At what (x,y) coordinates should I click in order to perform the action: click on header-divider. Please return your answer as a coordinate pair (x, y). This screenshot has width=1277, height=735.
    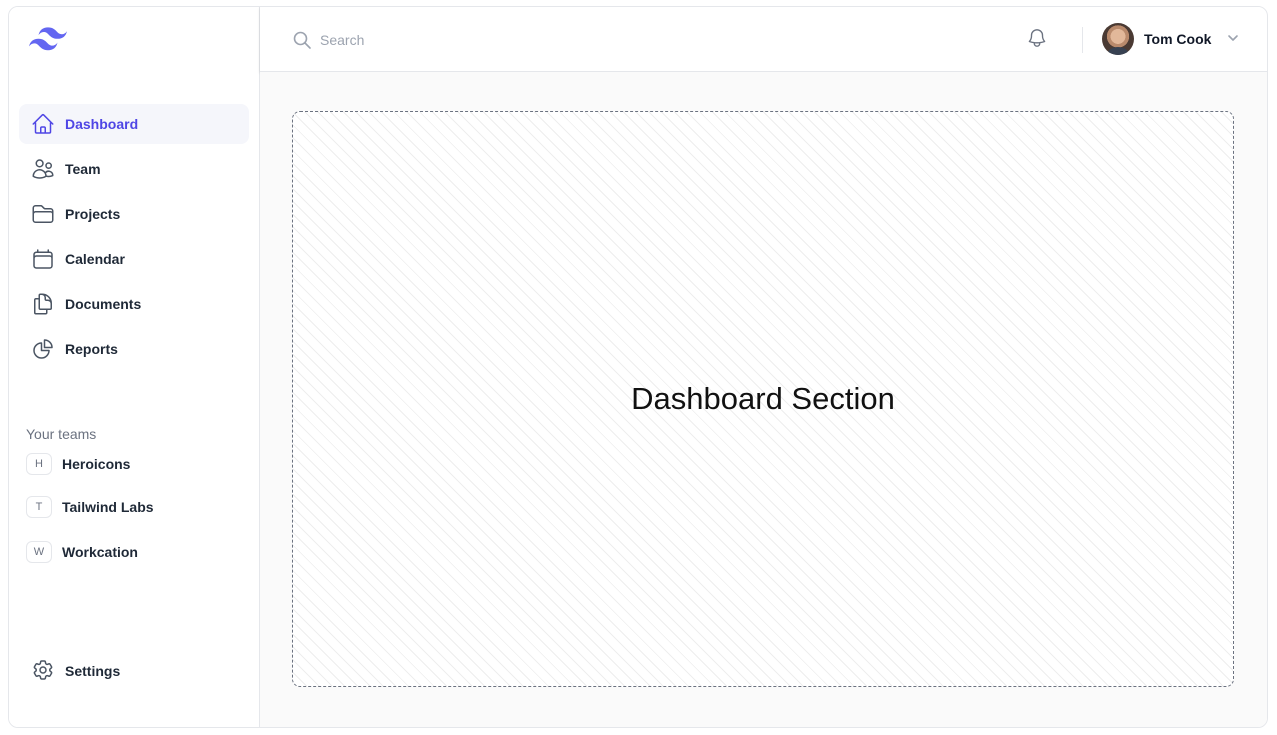
    Looking at the image, I should click on (1082, 40).